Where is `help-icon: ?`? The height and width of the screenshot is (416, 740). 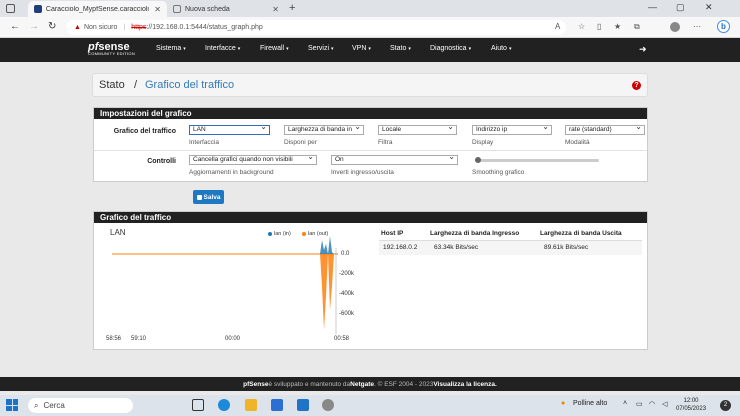
help-icon: ? is located at coordinates (636, 85).